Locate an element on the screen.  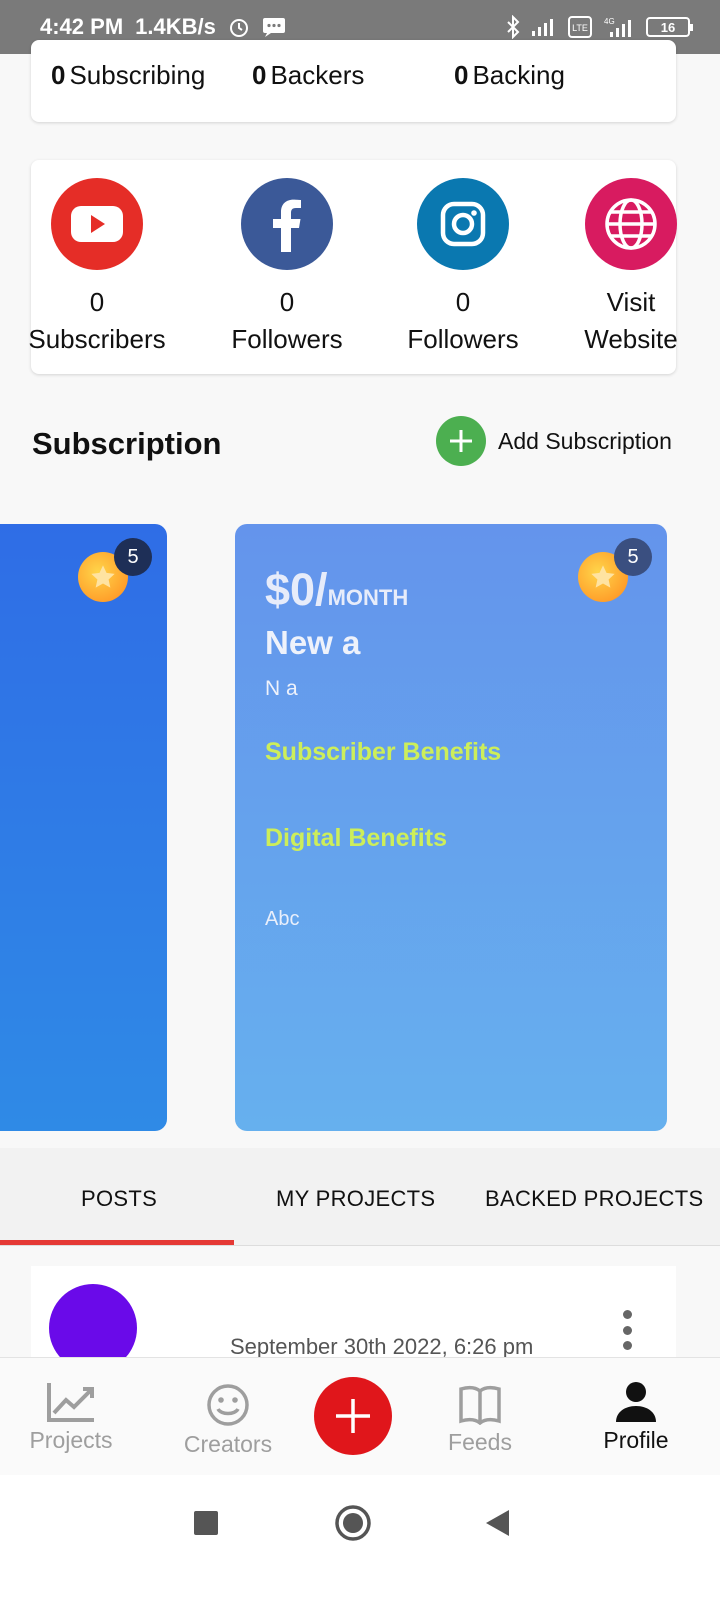
signal-icon is located at coordinates (544, 27).